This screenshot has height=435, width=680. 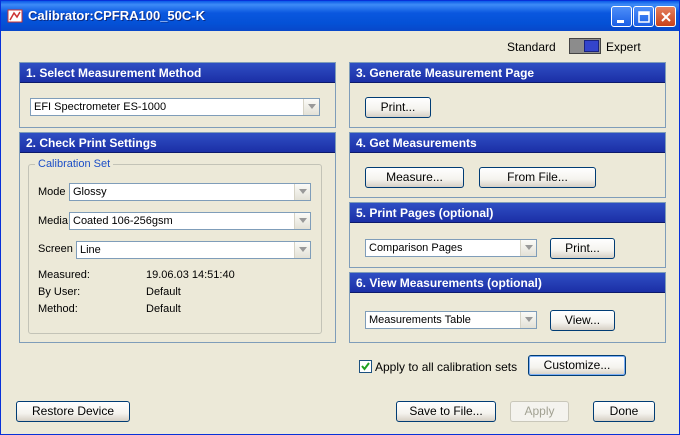 What do you see at coordinates (507, 283) in the screenshot?
I see `section6-header: 6. View Measurements (optional)` at bounding box center [507, 283].